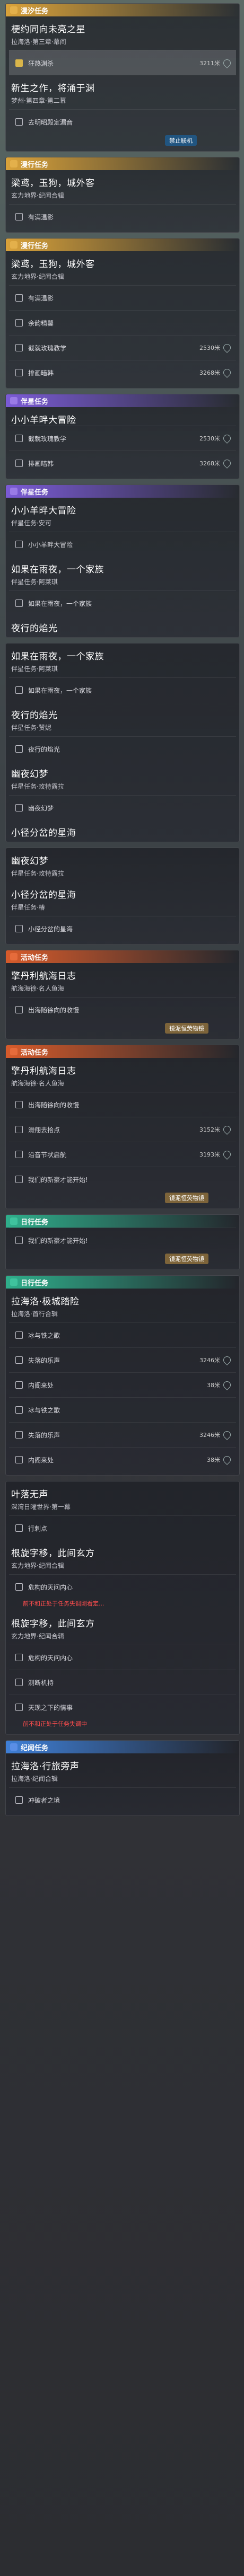 The height and width of the screenshot is (2576, 244). I want to click on objective-row: 冲破者之境, so click(123, 1799).